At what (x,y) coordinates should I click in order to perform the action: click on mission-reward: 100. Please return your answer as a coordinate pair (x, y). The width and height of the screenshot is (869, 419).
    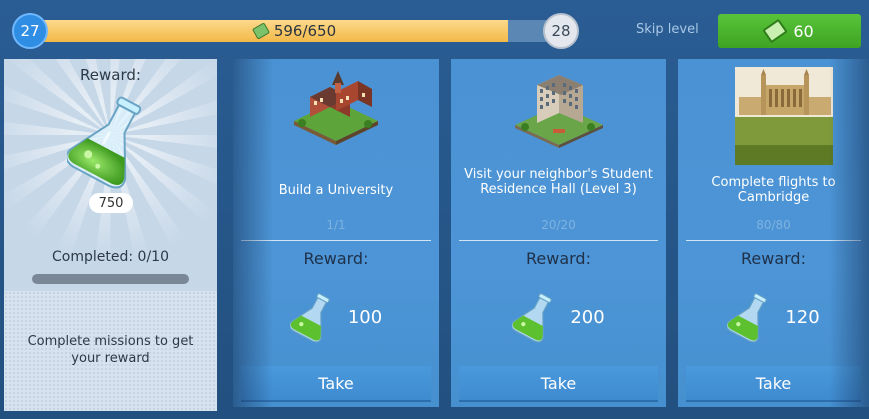
    Looking at the image, I should click on (336, 317).